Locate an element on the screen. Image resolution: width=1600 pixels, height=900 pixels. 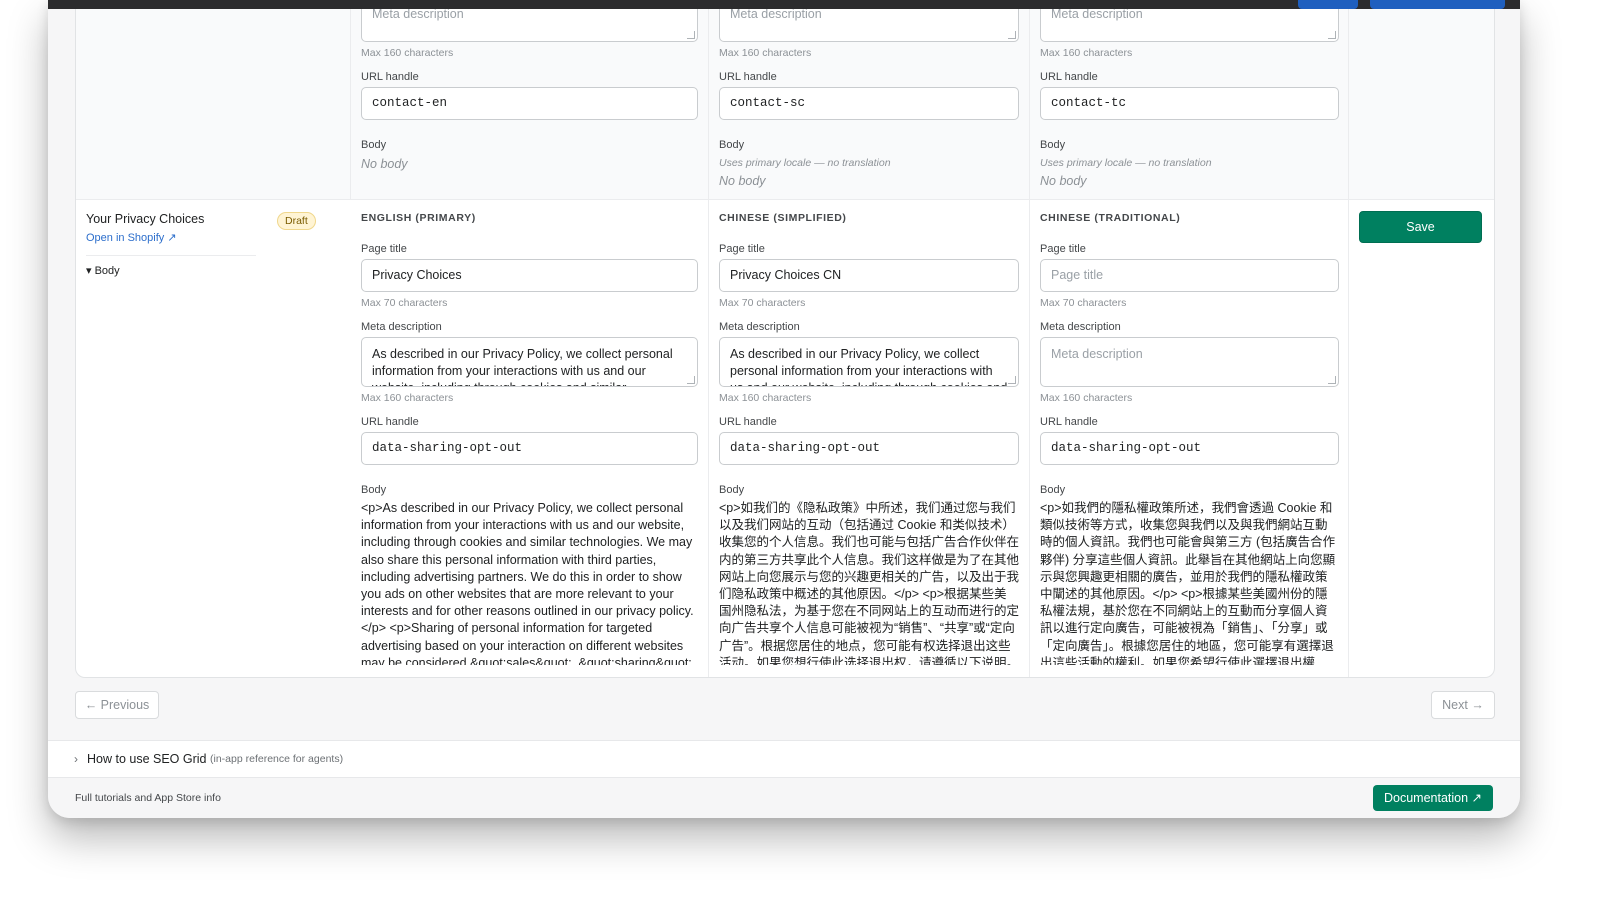
footer-text: Full tutorials and App Store info is located at coordinates (148, 798).